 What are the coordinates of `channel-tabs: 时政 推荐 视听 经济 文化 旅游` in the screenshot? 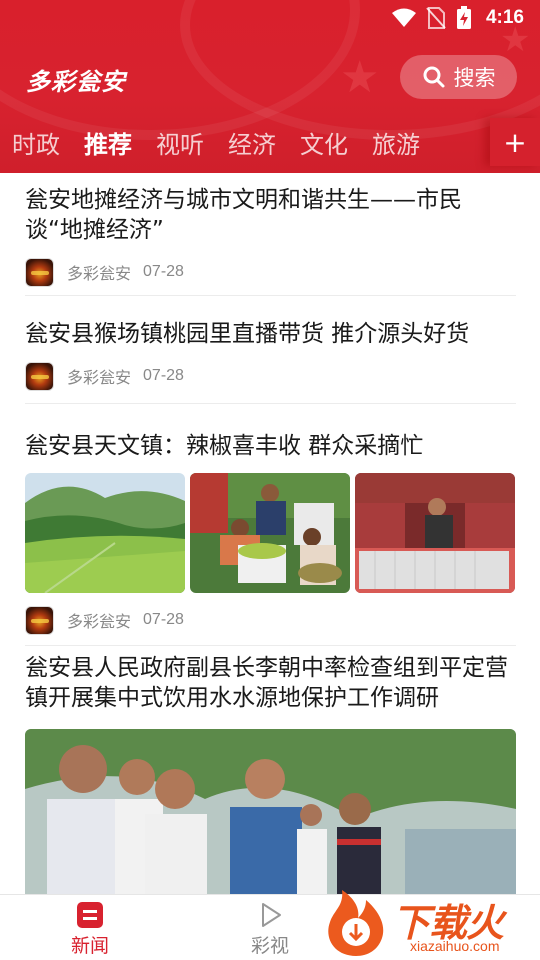 It's located at (245, 142).